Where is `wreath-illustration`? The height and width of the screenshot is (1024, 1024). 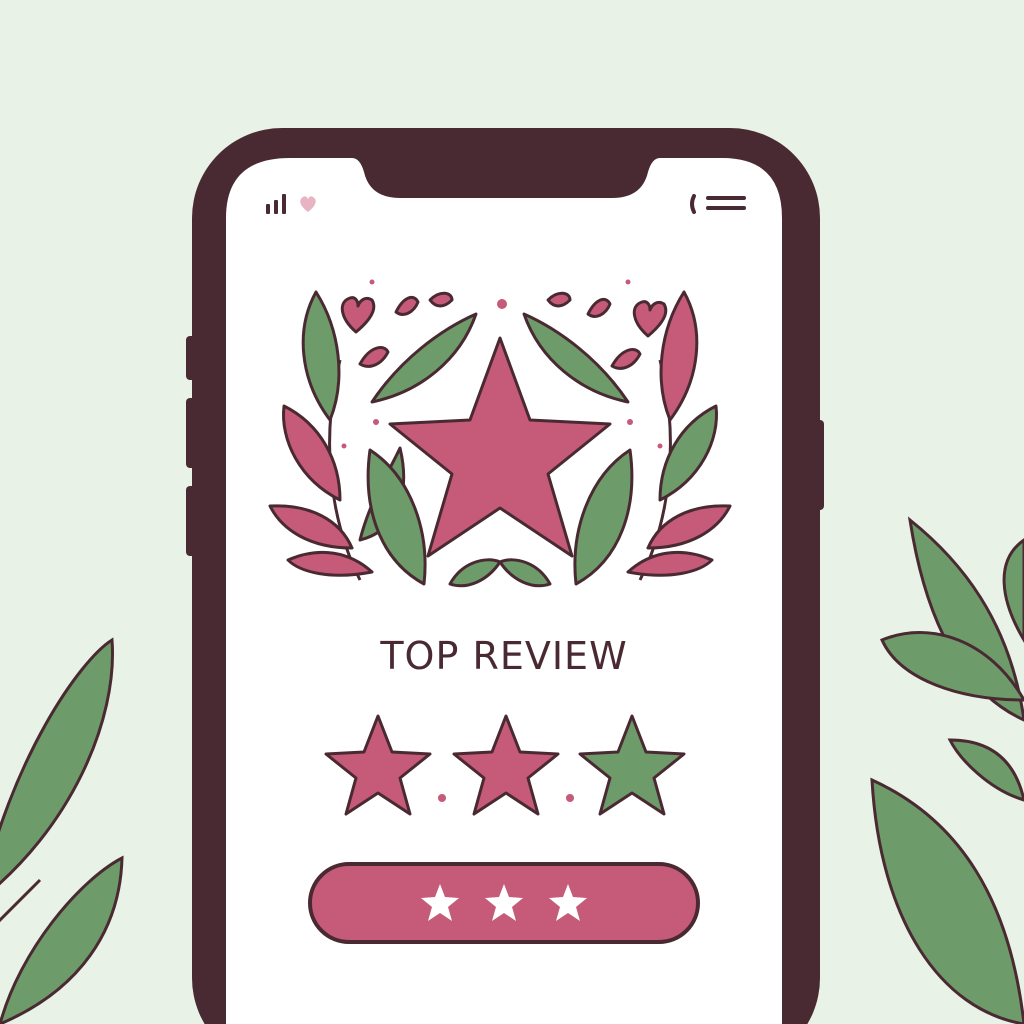
wreath-illustration is located at coordinates (500, 439).